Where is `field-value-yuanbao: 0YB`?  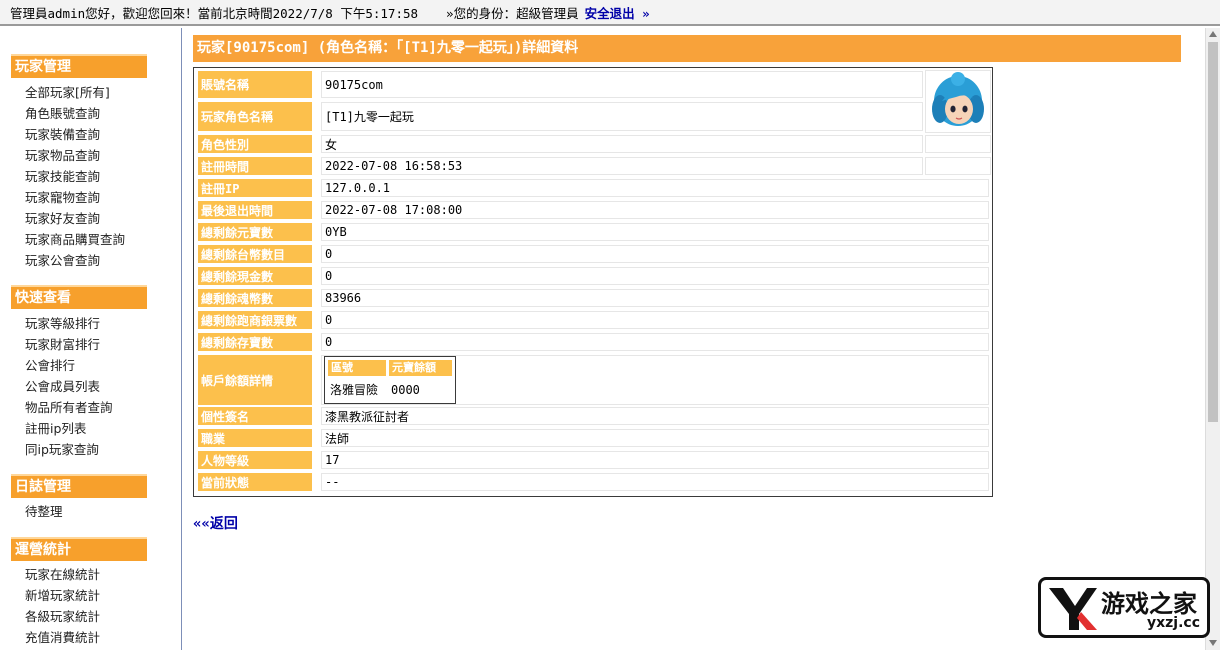
field-value-yuanbao: 0YB is located at coordinates (655, 232).